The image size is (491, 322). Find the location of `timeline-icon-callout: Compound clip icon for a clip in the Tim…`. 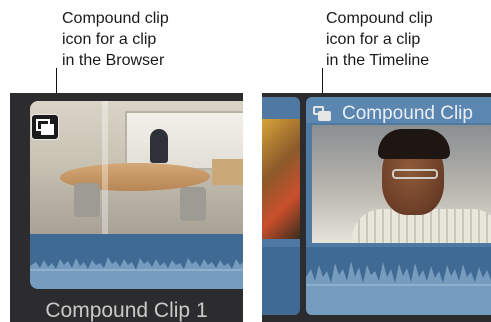

timeline-icon-callout: Compound clip icon for a clip in the Tim… is located at coordinates (379, 39).